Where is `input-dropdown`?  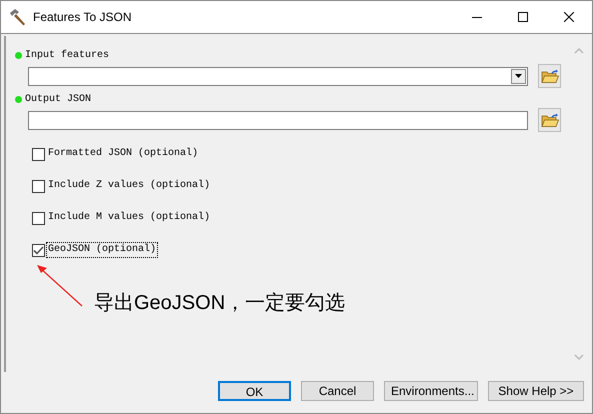 input-dropdown is located at coordinates (278, 76).